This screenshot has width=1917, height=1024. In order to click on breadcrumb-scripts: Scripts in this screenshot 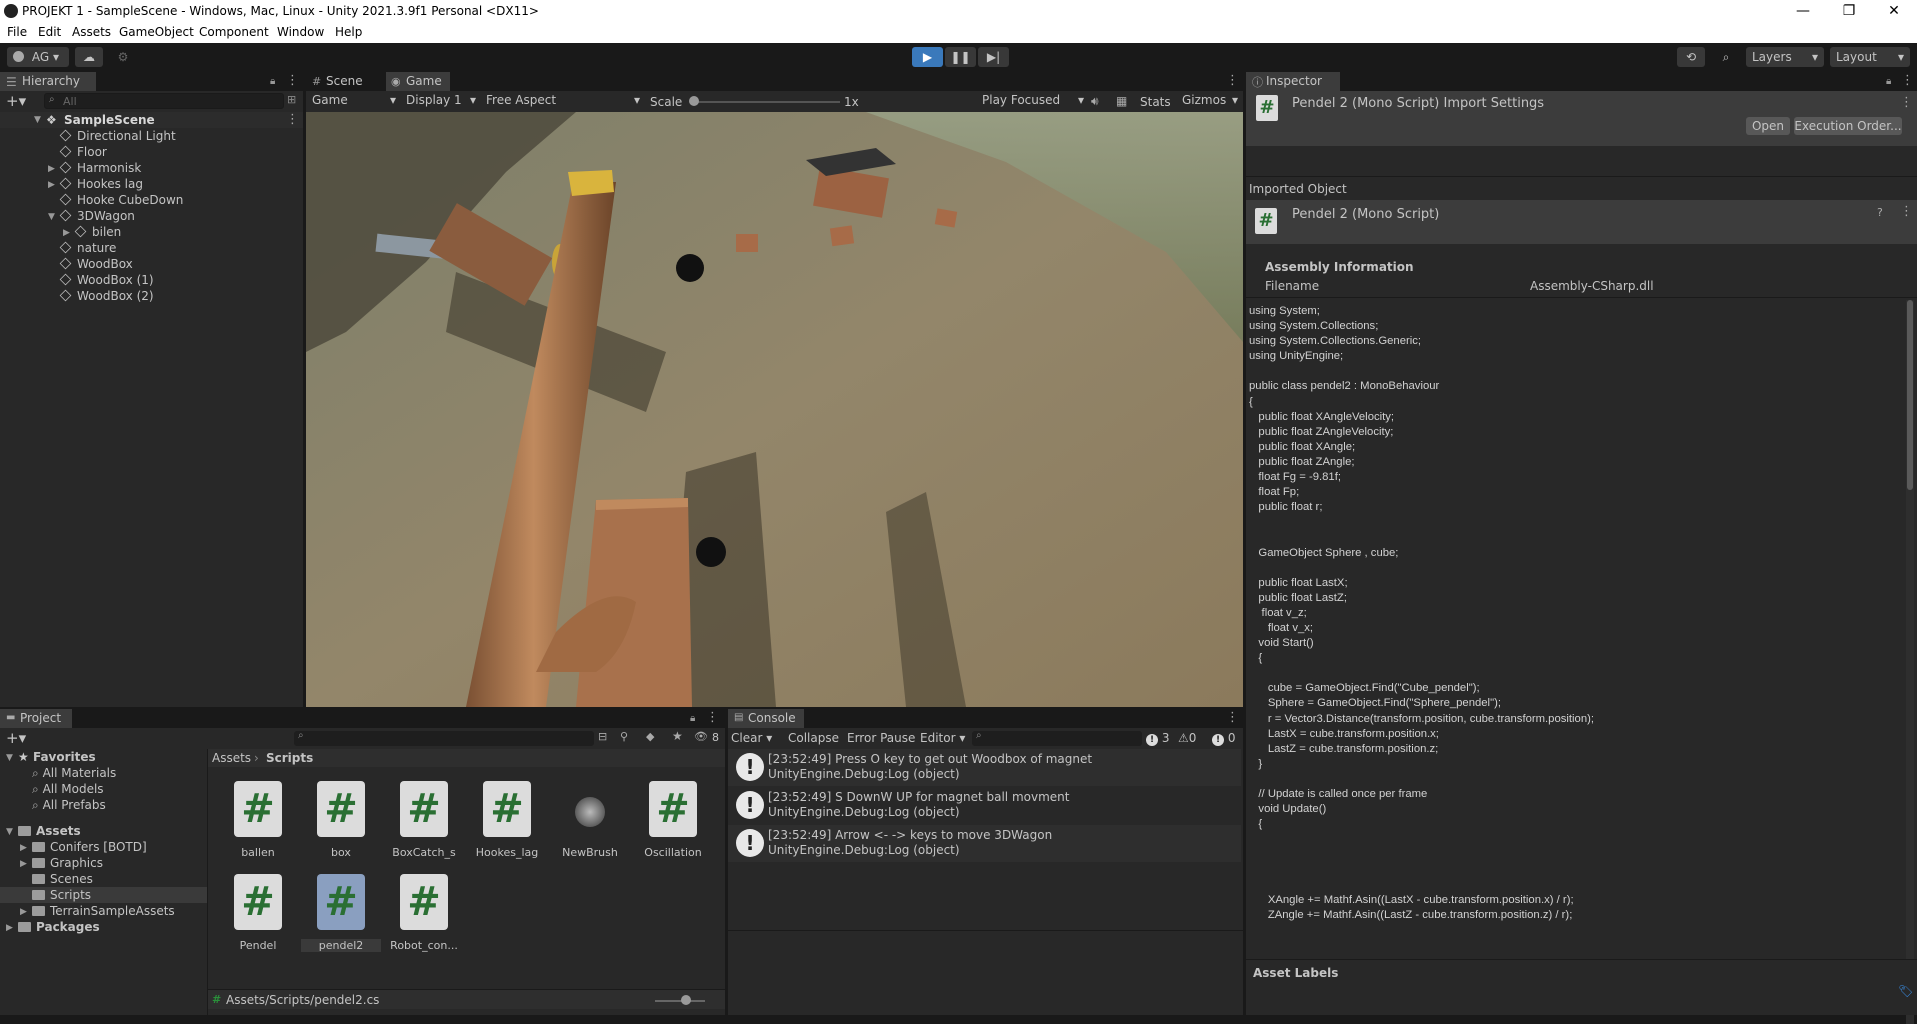, I will do `click(289, 758)`.